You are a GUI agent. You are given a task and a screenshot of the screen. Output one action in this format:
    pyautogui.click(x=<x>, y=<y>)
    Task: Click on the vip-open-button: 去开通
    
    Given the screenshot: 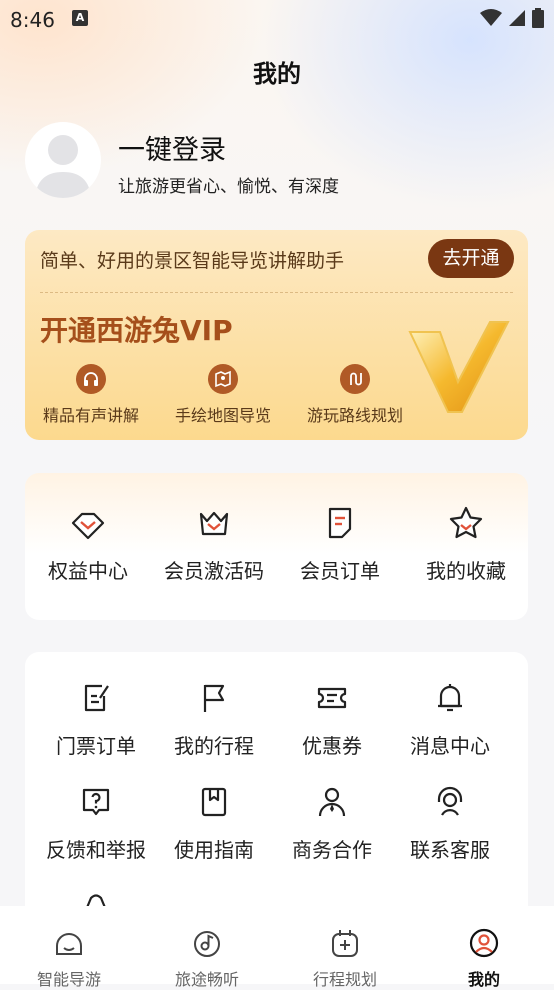 What is the action you would take?
    pyautogui.click(x=471, y=258)
    